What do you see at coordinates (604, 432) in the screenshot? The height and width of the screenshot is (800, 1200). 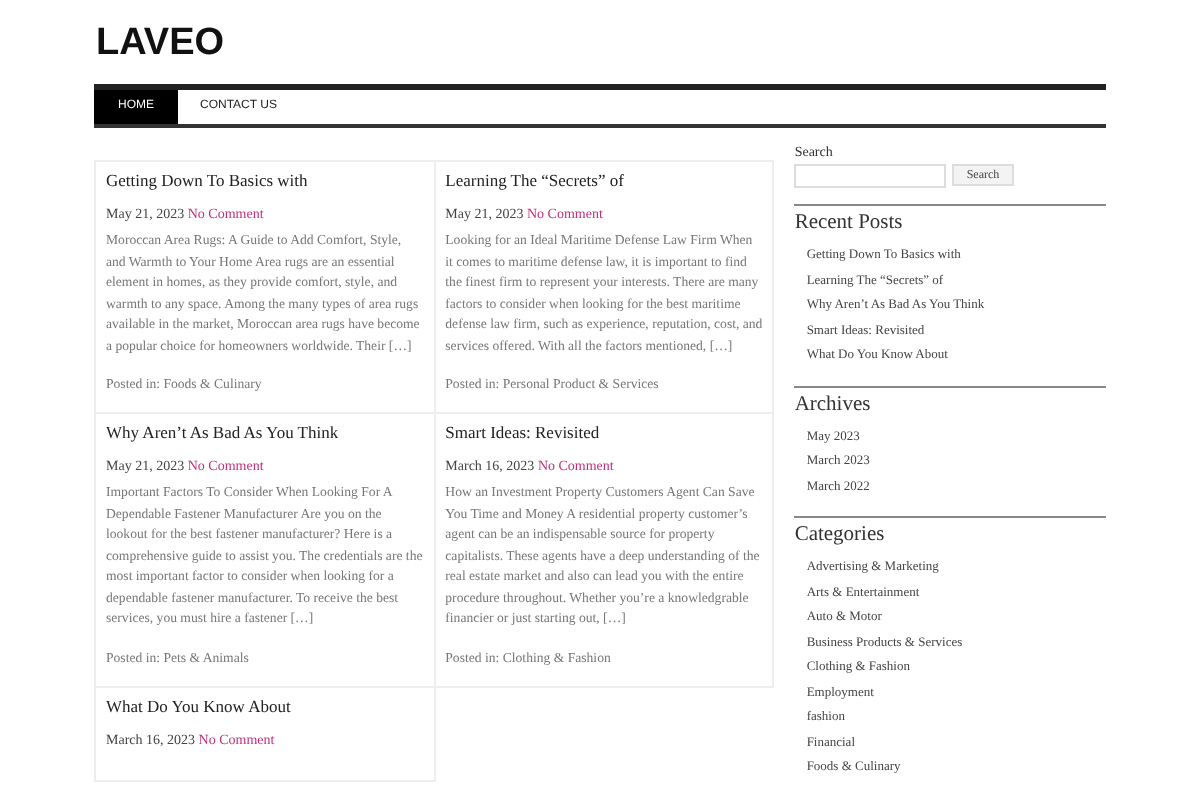 I see `post-title: Smart Ideas: Revisited` at bounding box center [604, 432].